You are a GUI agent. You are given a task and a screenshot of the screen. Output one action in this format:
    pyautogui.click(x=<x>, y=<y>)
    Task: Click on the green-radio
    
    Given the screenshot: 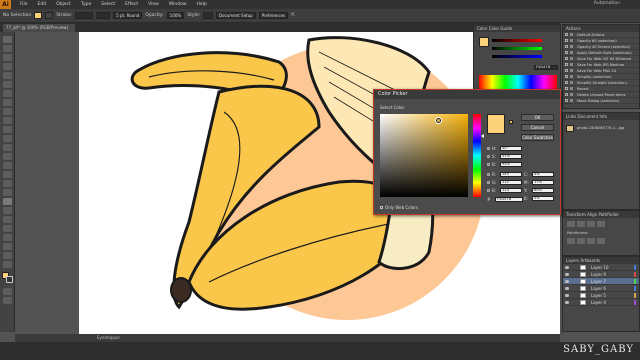 What is the action you would take?
    pyautogui.click(x=488, y=182)
    